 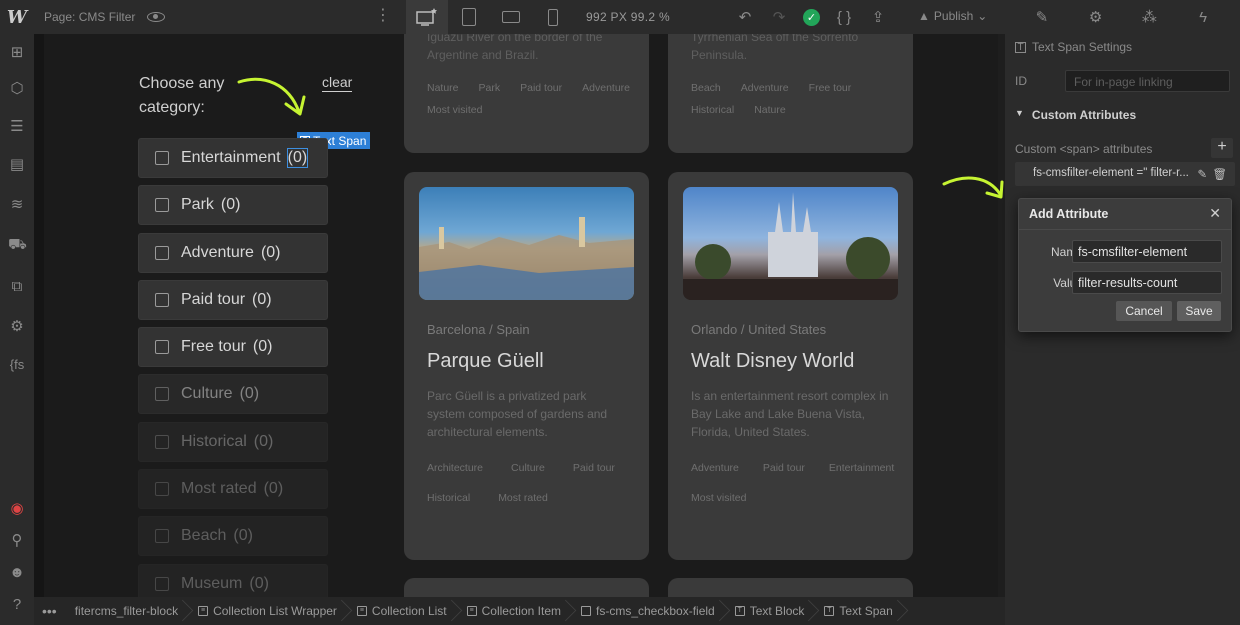 What do you see at coordinates (126, 611) in the screenshot?
I see `breadcrumb-item: fitercms_filter-block` at bounding box center [126, 611].